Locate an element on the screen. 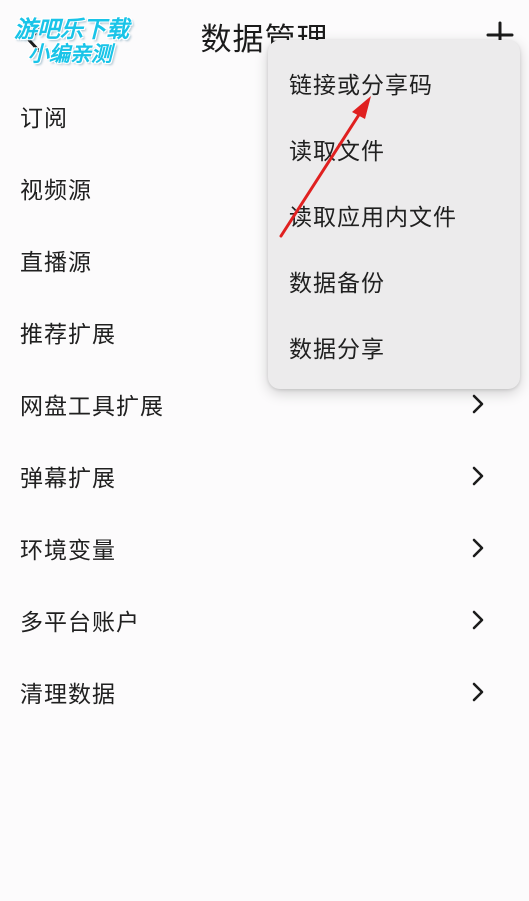 The height and width of the screenshot is (901, 529). list-item-multi-platform-accounts: 多平台账户 is located at coordinates (264, 620).